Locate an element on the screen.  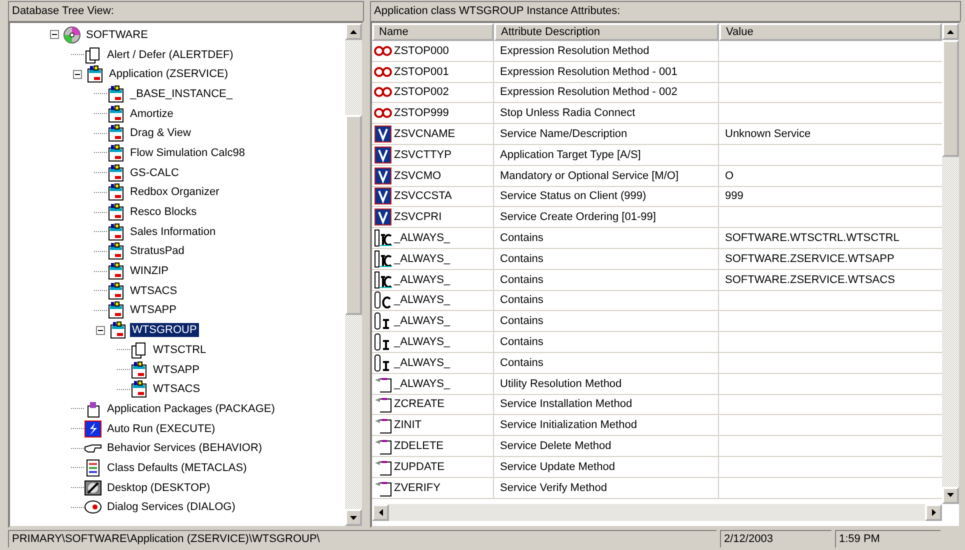
scroll-right-button is located at coordinates (933, 512).